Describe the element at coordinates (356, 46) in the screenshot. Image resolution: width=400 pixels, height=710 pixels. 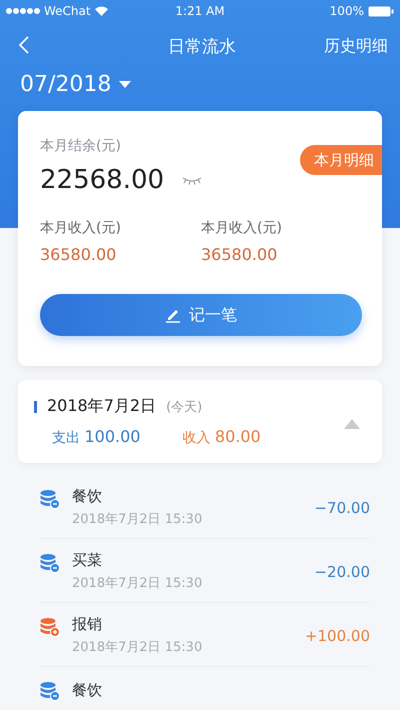
I see `history-link: 历史明细` at that location.